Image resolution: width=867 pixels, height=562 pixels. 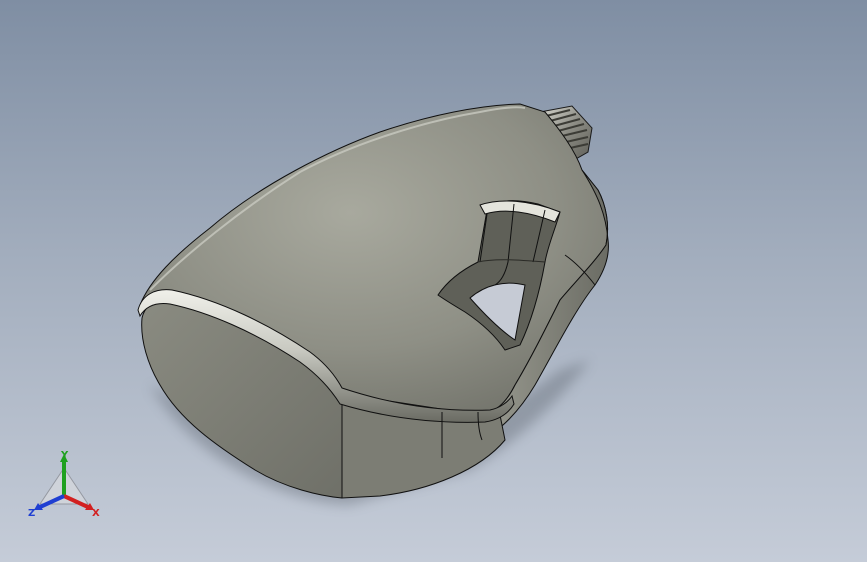 What do you see at coordinates (31, 513) in the screenshot?
I see `z-axis-label: Z` at bounding box center [31, 513].